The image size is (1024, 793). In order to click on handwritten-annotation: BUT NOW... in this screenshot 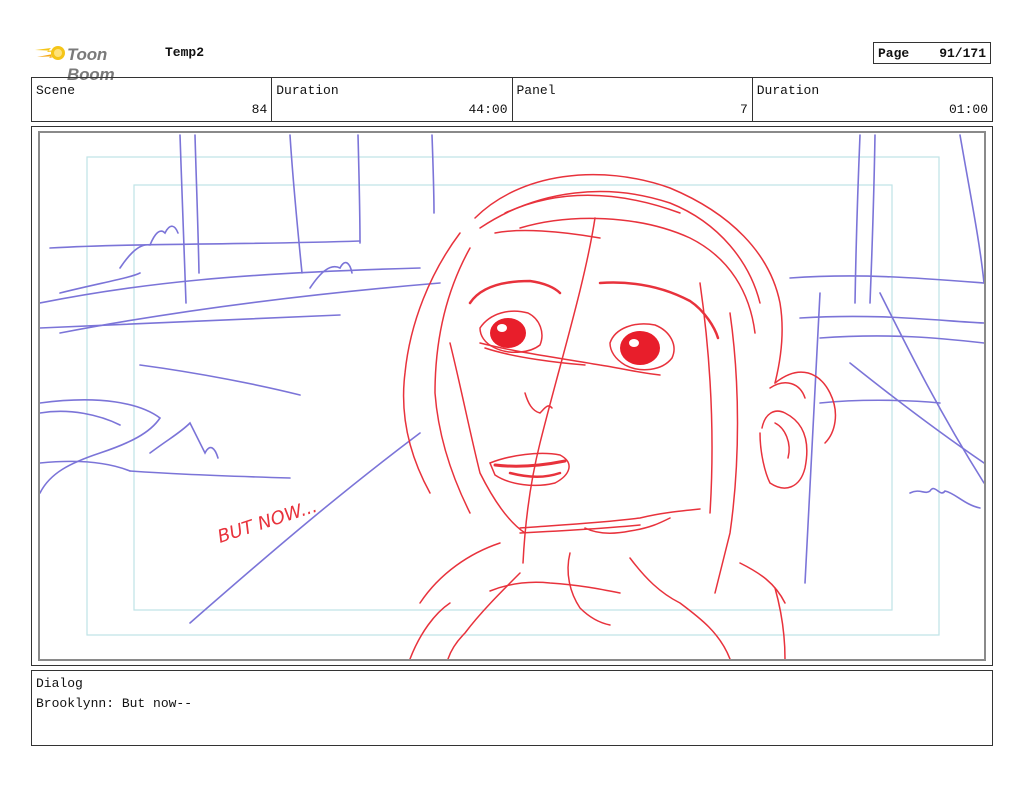, I will do `click(267, 522)`.